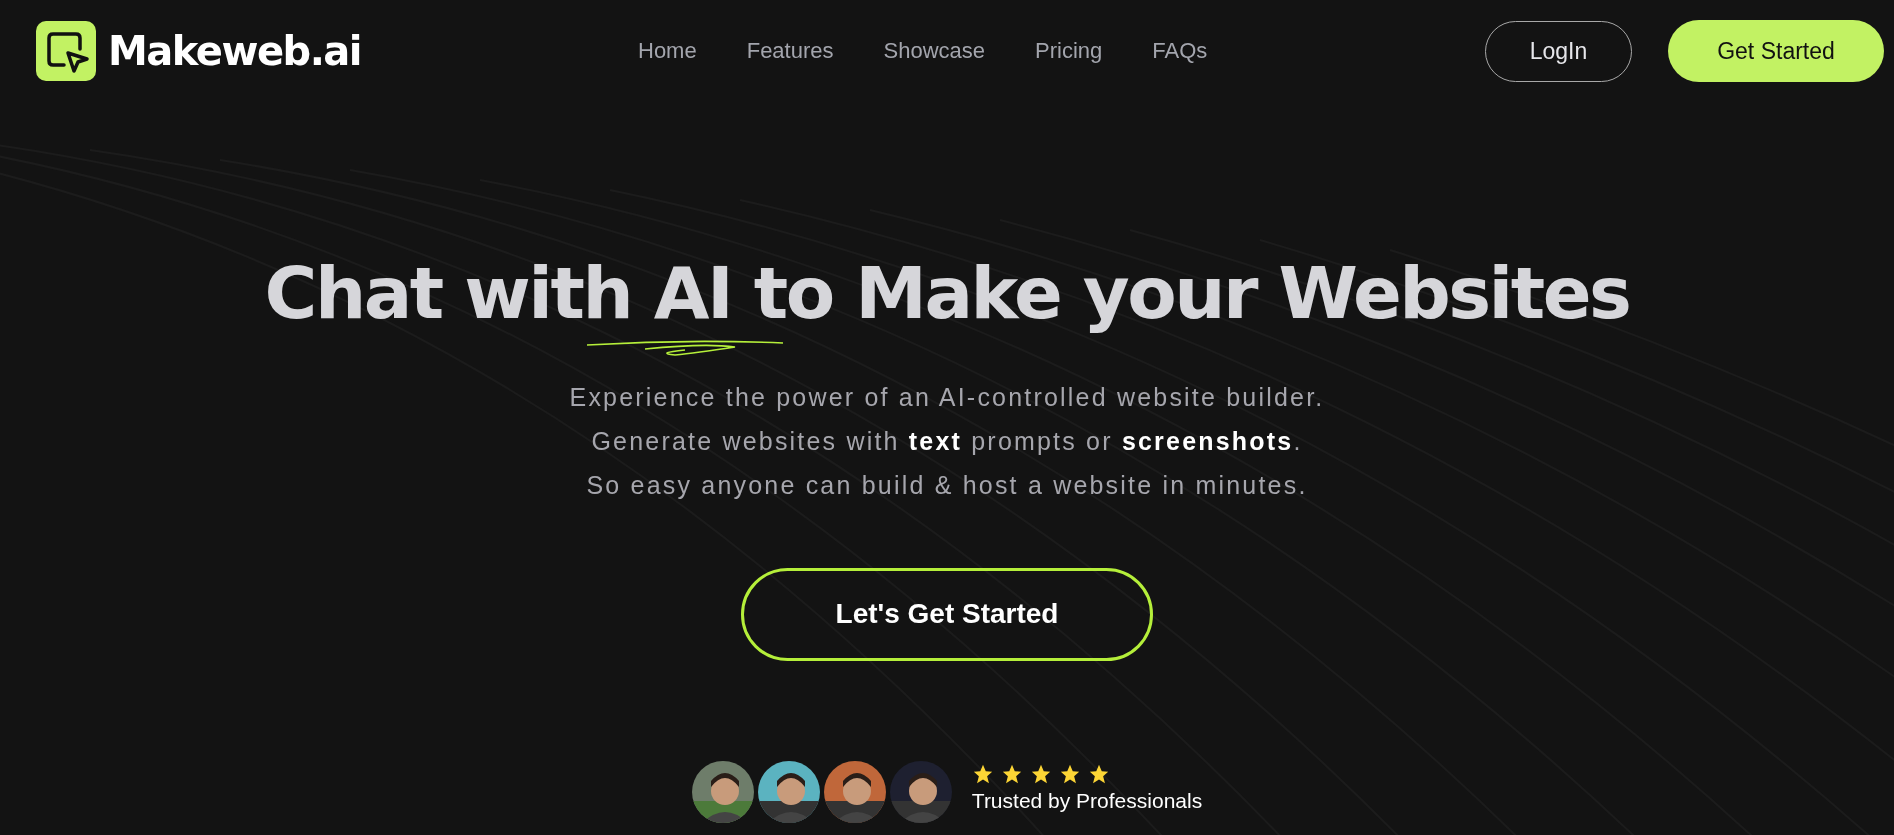 Image resolution: width=1894 pixels, height=835 pixels. I want to click on hero-subtitle: So easy anyone can build & host a website in minutes., so click(947, 485).